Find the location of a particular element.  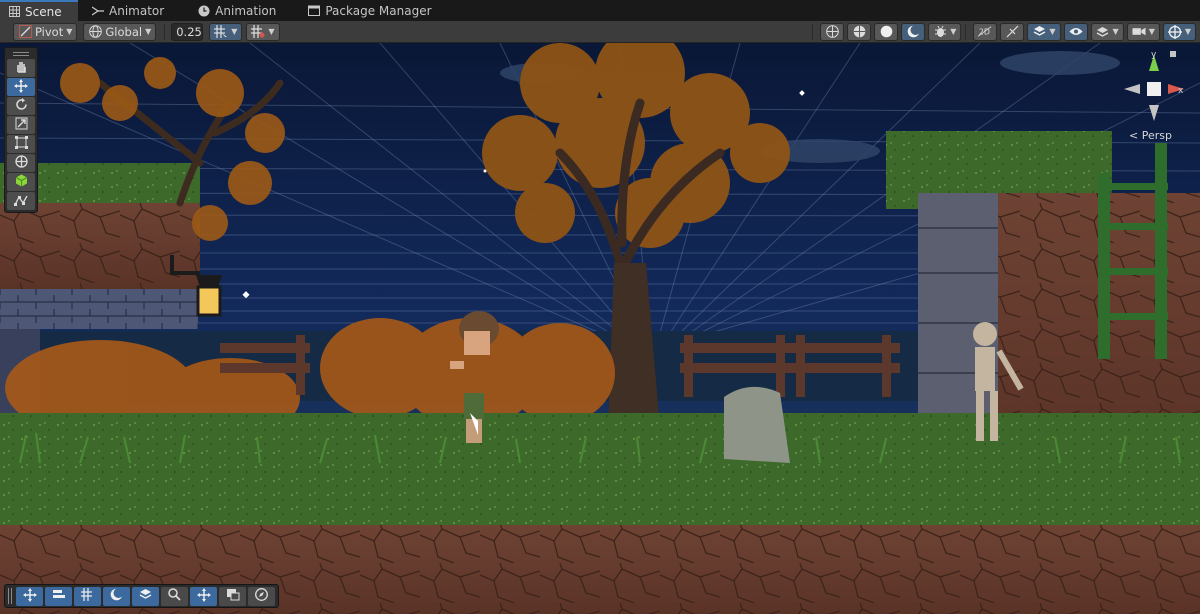

wireframe-sphere-icon is located at coordinates (832, 32).